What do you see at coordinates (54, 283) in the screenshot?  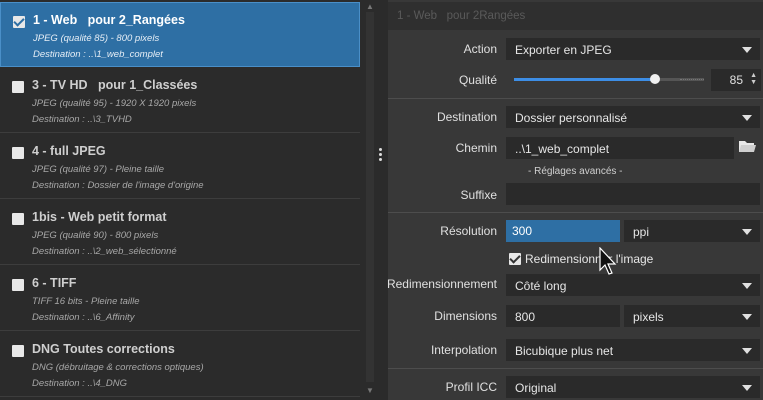 I see `preset-title: 6 - TIFF` at bounding box center [54, 283].